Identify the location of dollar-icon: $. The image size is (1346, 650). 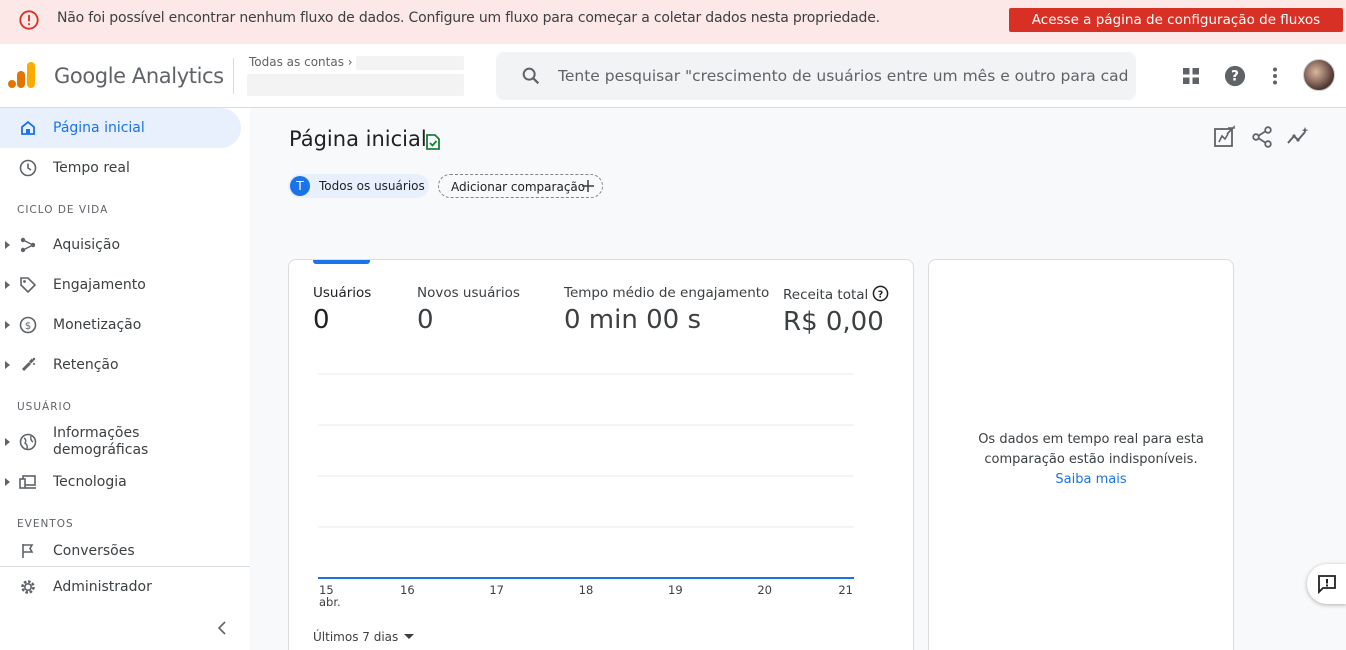
(28, 325).